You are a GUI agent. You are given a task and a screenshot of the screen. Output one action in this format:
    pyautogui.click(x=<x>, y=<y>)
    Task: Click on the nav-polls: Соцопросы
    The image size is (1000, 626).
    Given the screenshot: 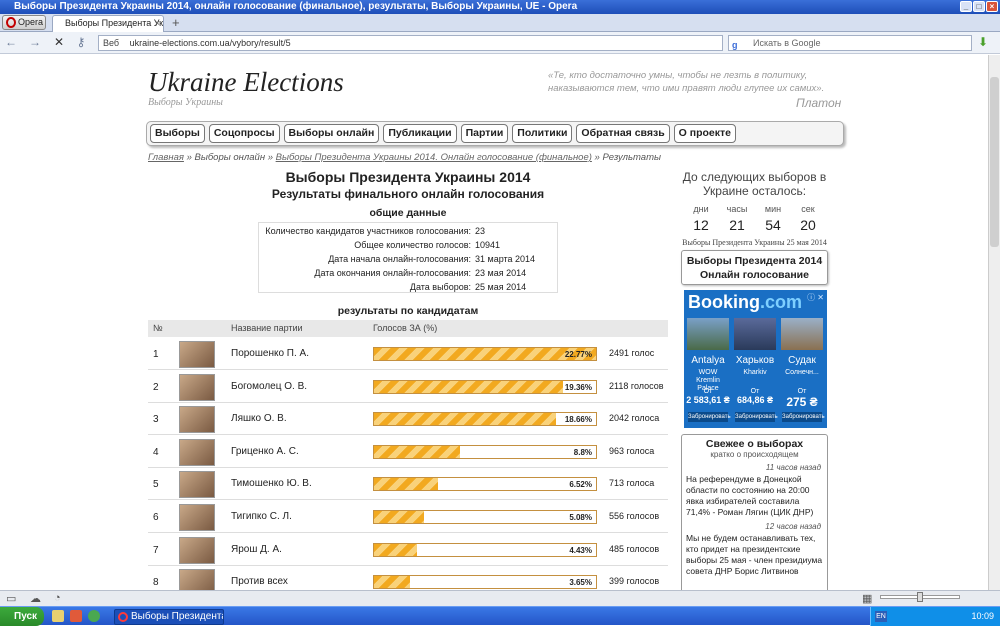 What is the action you would take?
    pyautogui.click(x=244, y=133)
    